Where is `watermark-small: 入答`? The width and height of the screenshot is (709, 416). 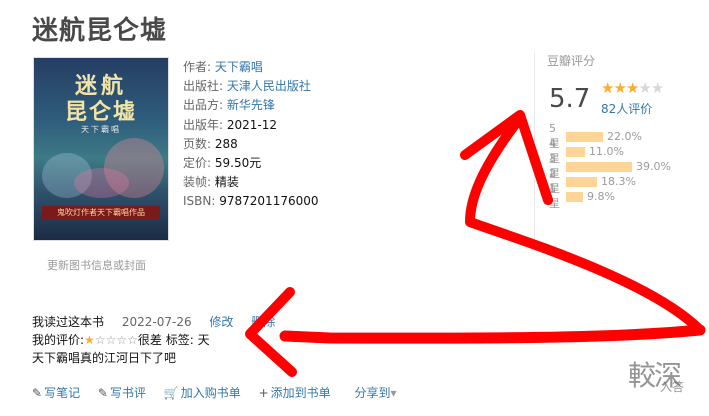
watermark-small: 入答 is located at coordinates (672, 387).